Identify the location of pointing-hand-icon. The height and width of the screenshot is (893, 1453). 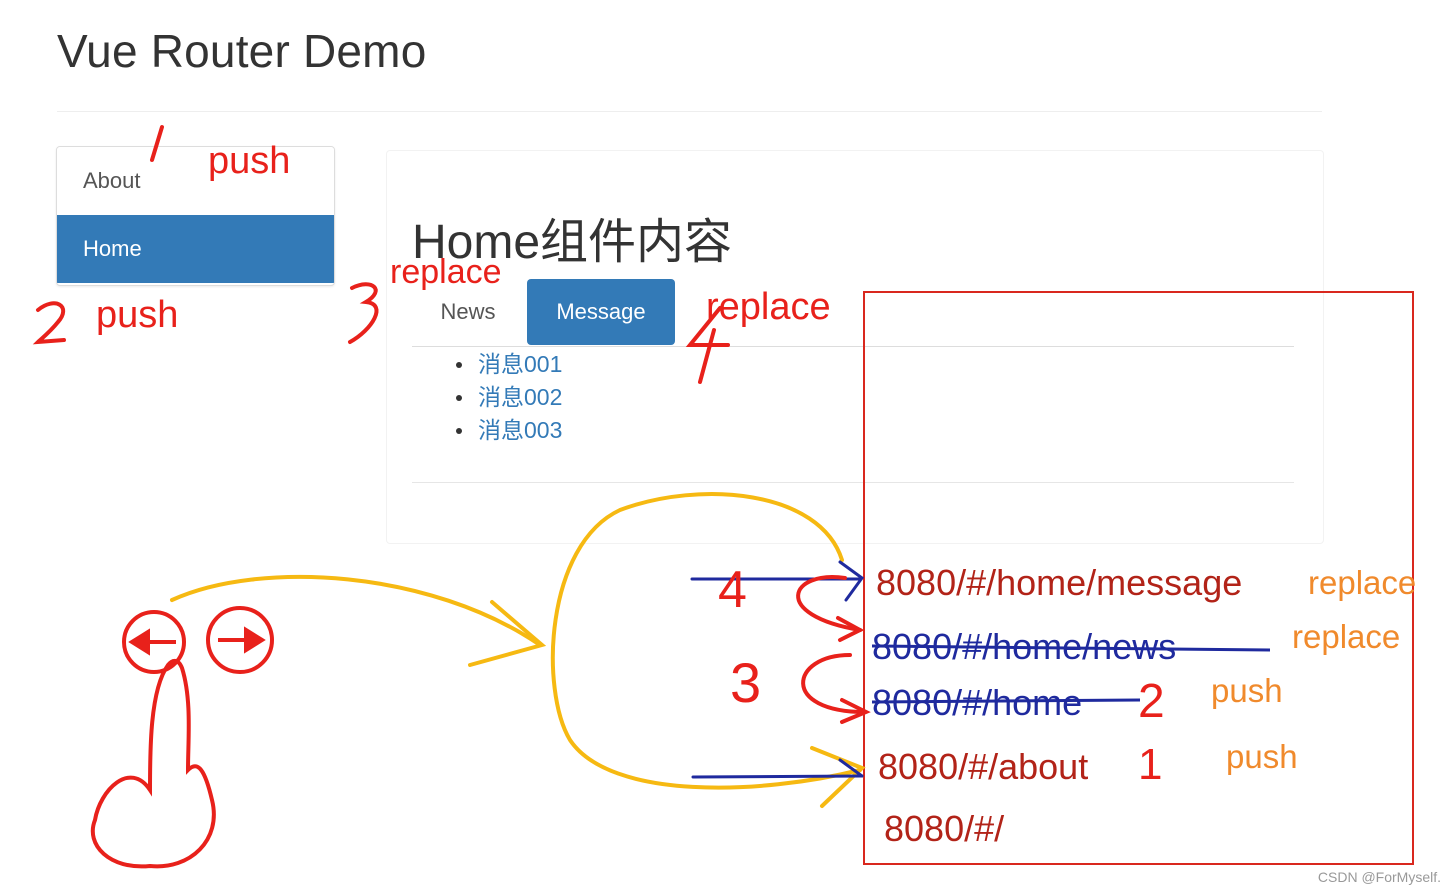
(153, 763).